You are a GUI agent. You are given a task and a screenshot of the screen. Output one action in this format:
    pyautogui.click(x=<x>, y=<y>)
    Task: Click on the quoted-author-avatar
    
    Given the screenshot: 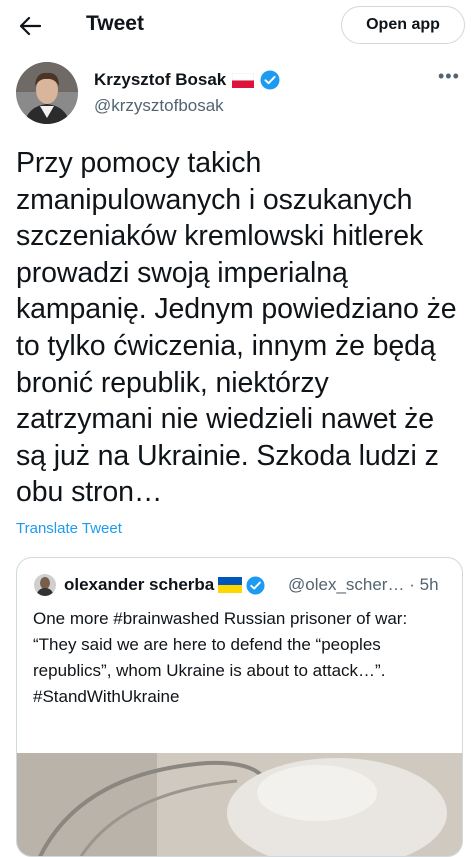 What is the action you would take?
    pyautogui.click(x=45, y=585)
    